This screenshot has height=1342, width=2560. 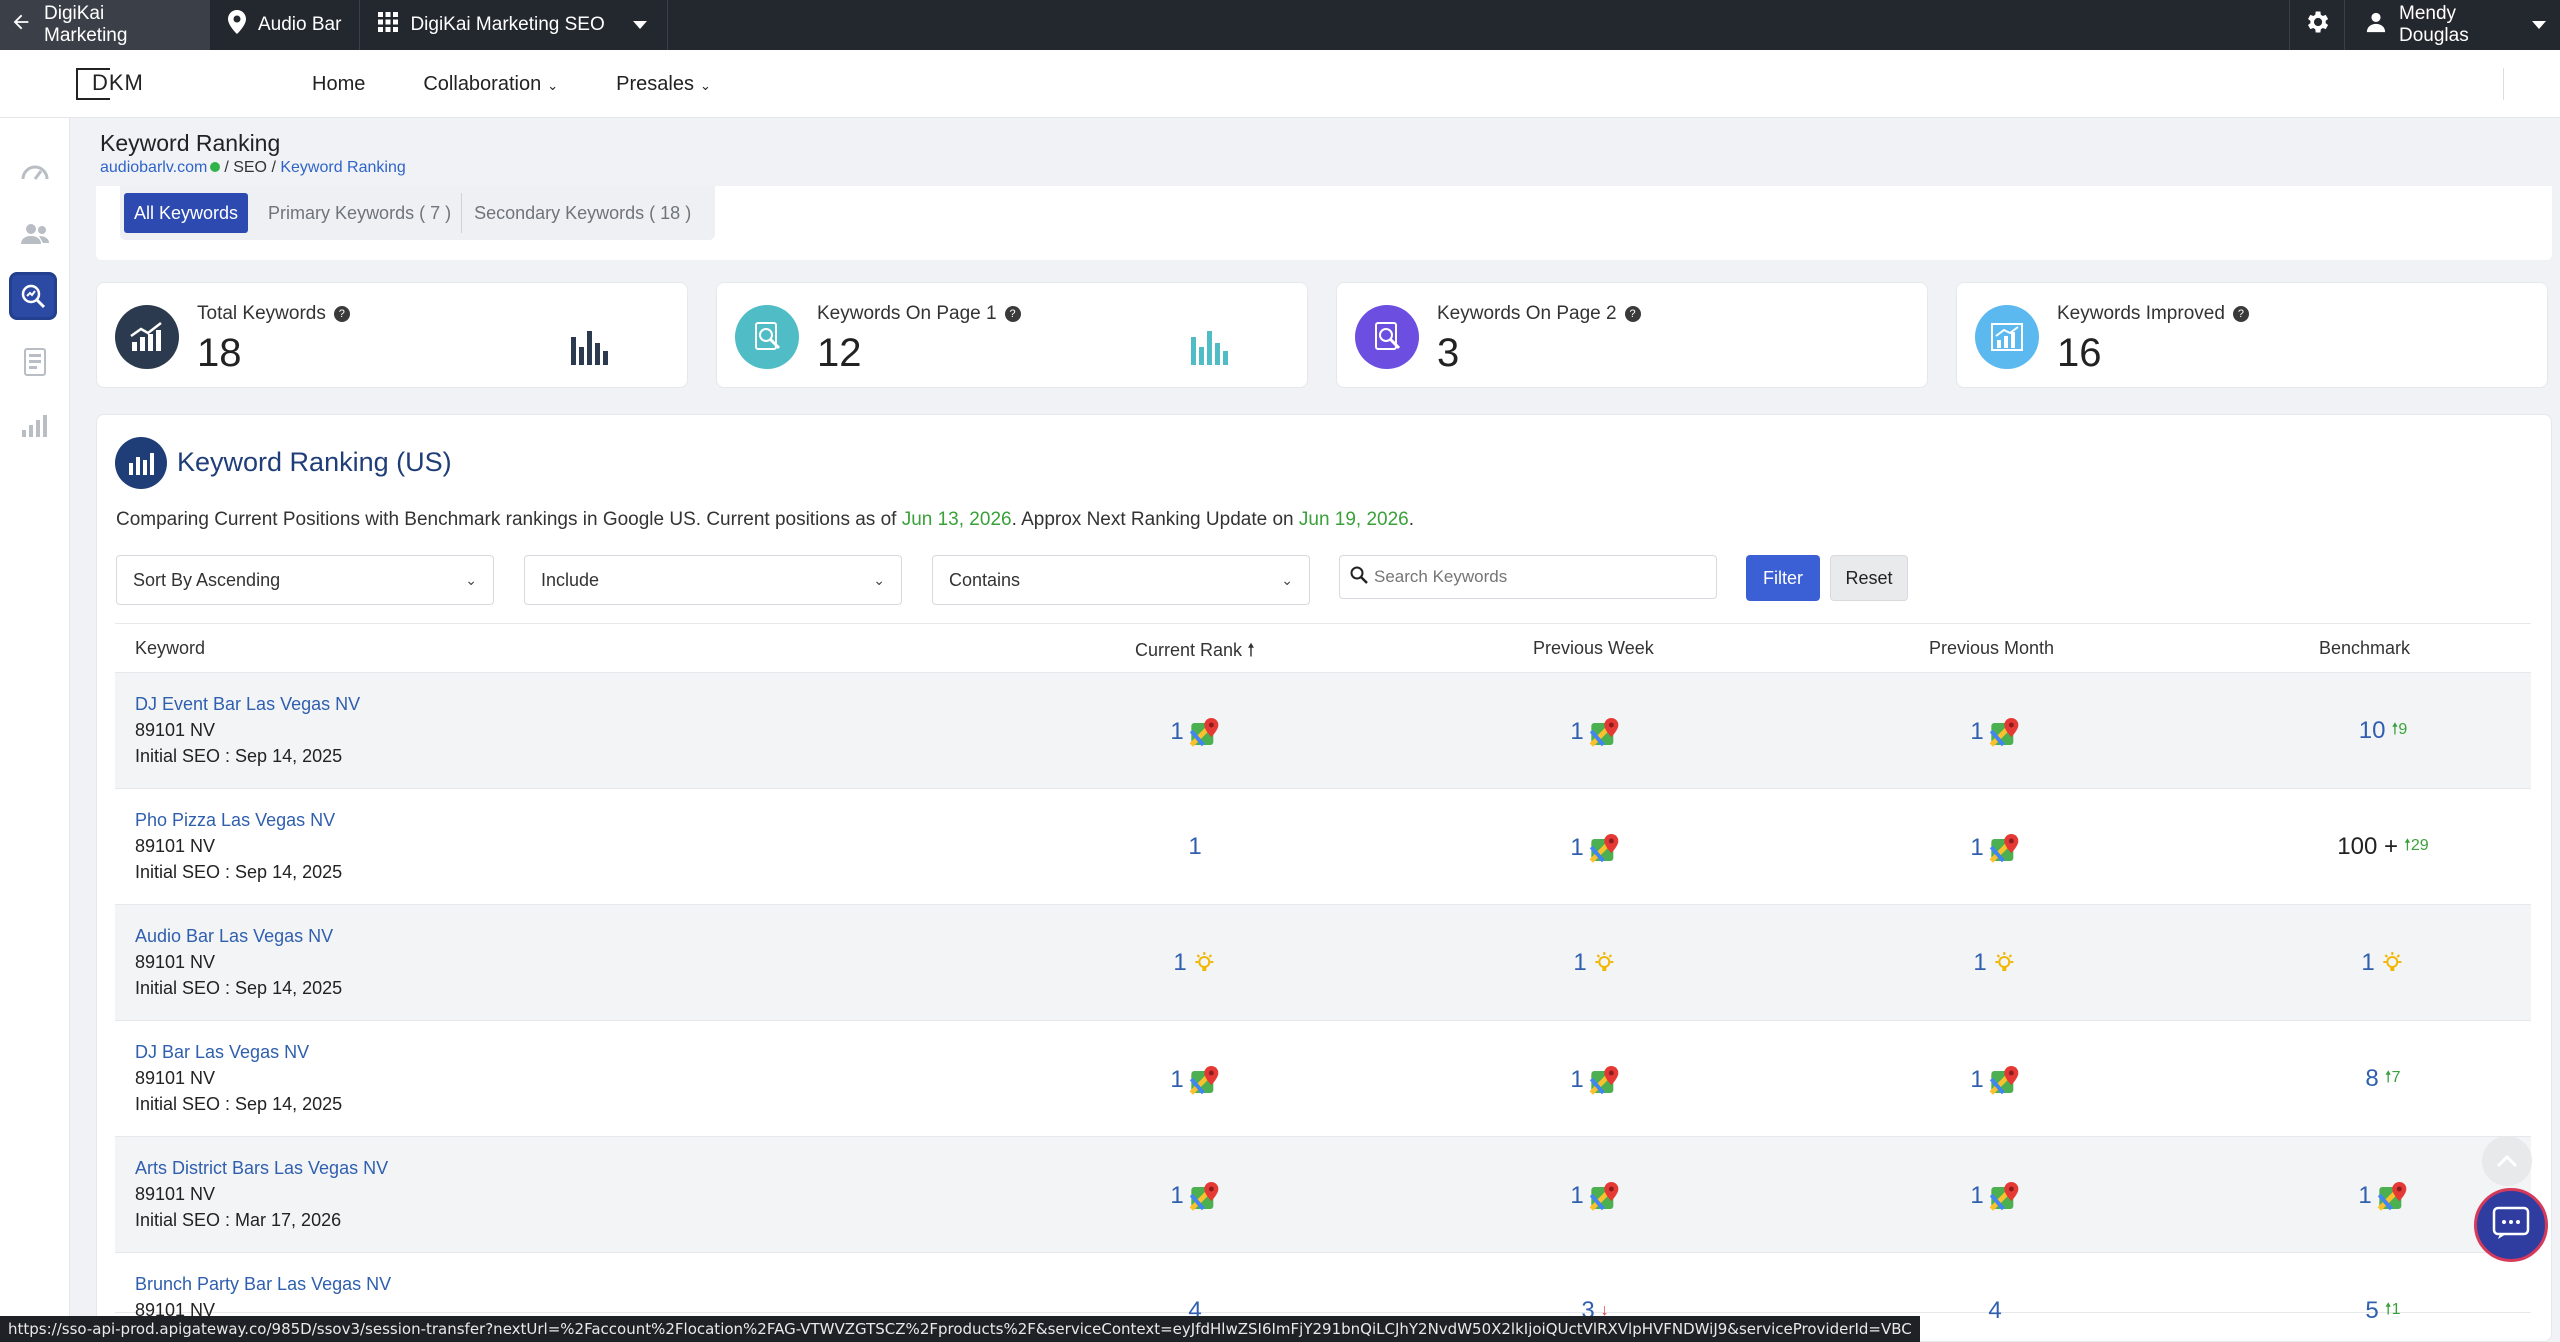 I want to click on arrow-up-icon: 🠕9, so click(x=2399, y=729).